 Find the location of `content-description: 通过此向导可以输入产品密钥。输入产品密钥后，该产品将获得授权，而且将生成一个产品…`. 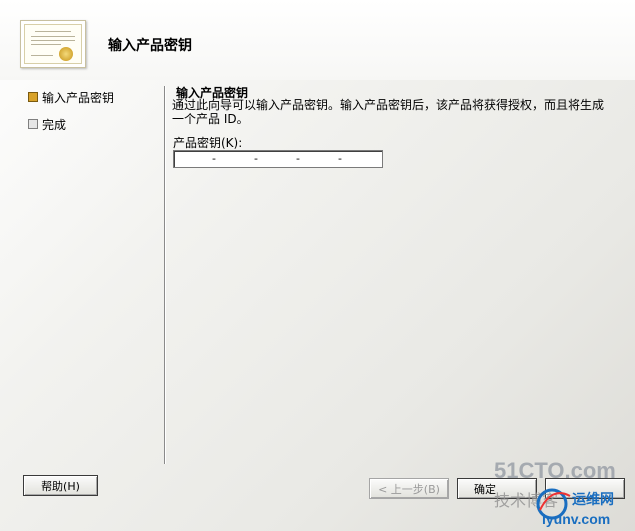

content-description: 通过此向导可以输入产品密钥。输入产品密钥后，该产品将获得授权，而且将生成一个产品… is located at coordinates (388, 112).